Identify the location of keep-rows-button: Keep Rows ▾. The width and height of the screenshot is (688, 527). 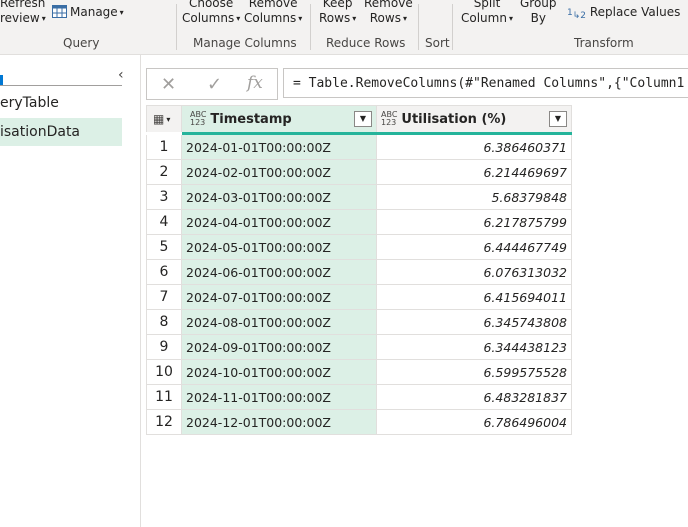
(337, 13).